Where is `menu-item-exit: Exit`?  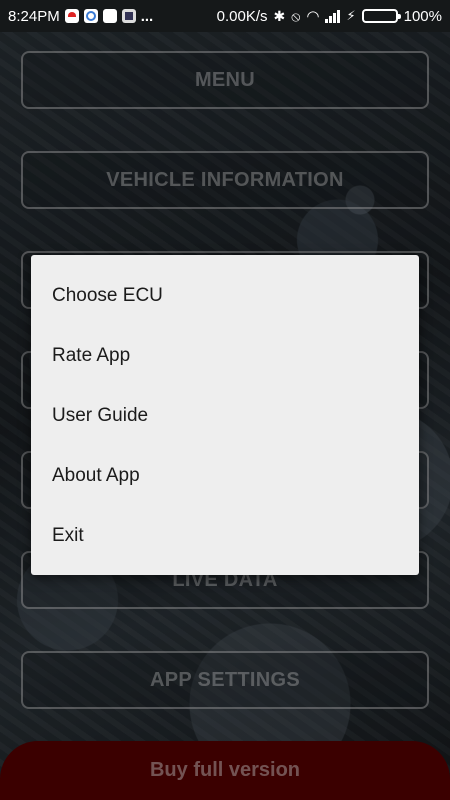 menu-item-exit: Exit is located at coordinates (225, 536).